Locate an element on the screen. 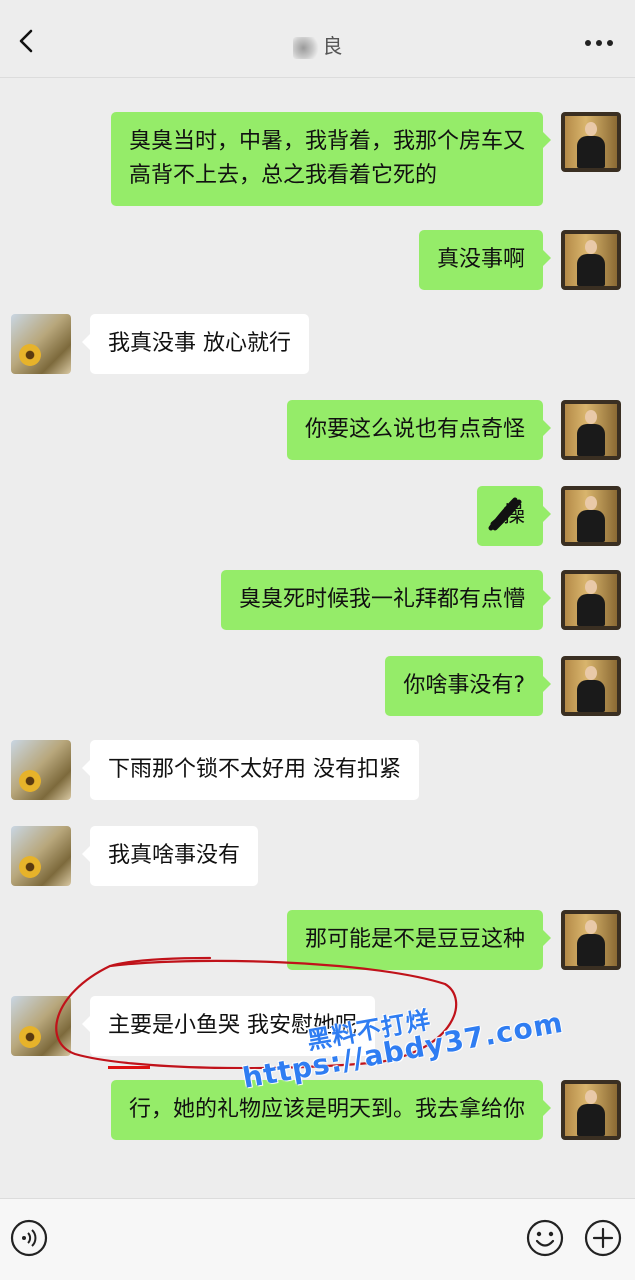 The height and width of the screenshot is (1280, 635). plus-icon is located at coordinates (603, 1238).